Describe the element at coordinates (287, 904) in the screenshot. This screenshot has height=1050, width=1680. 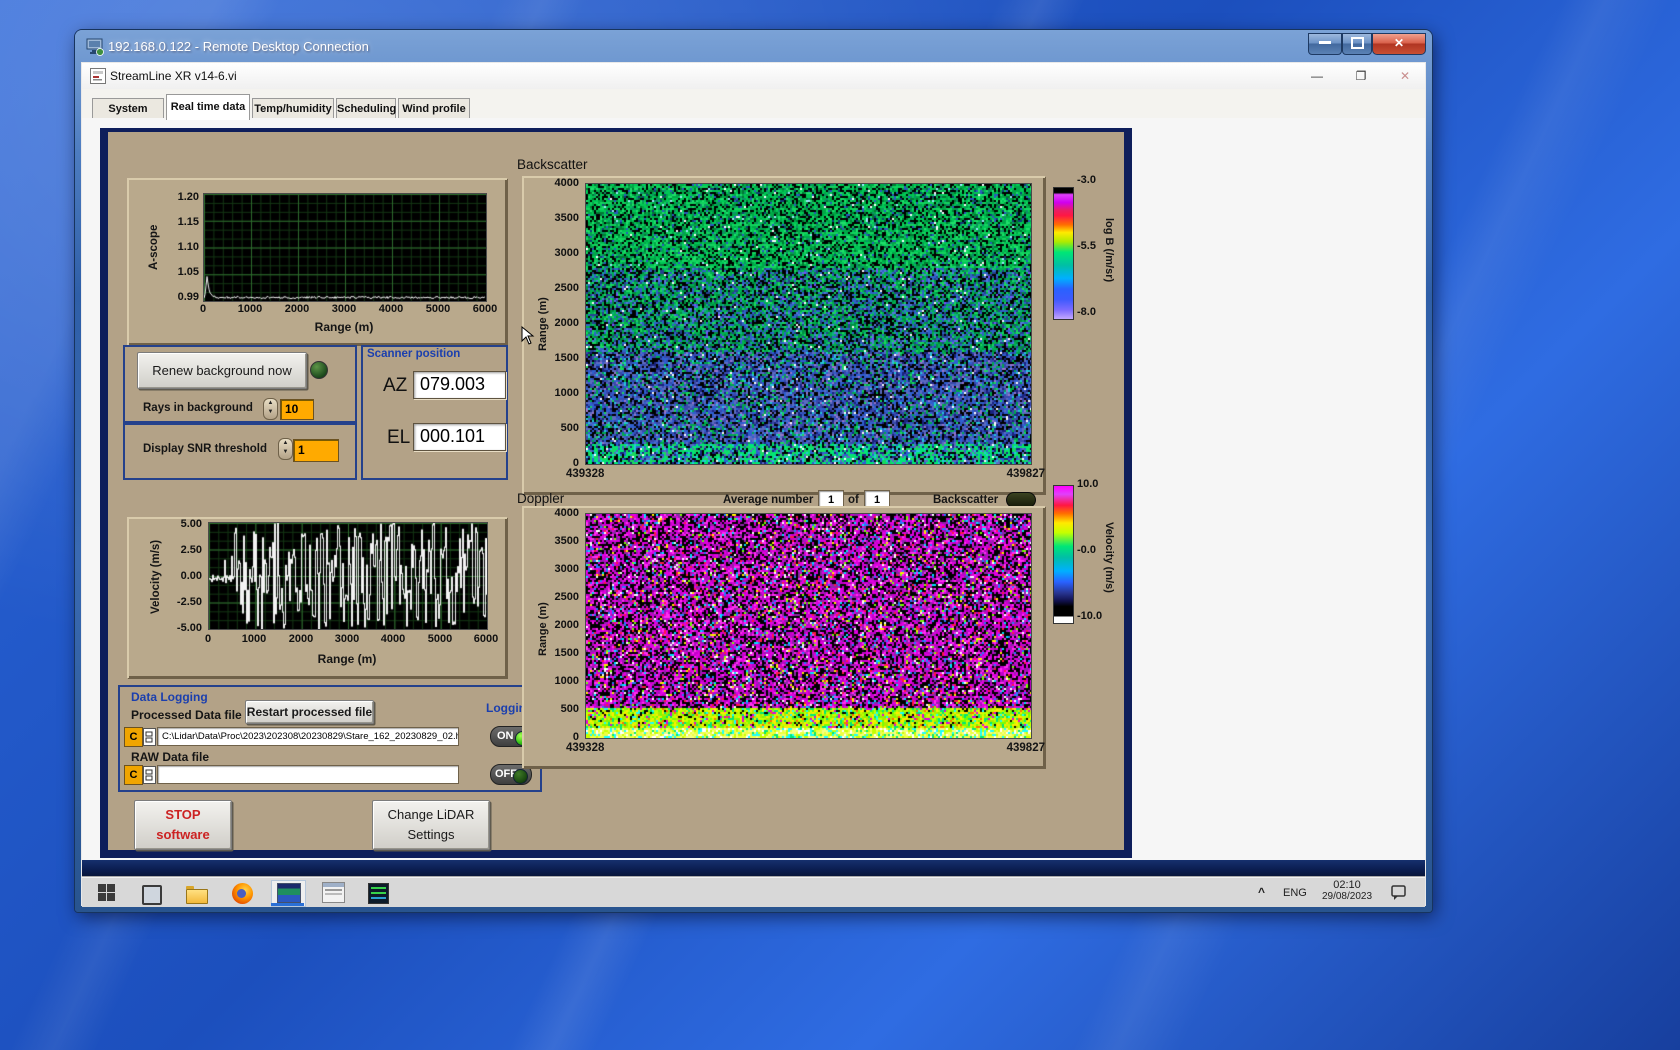
I see `active-app-indicator` at that location.